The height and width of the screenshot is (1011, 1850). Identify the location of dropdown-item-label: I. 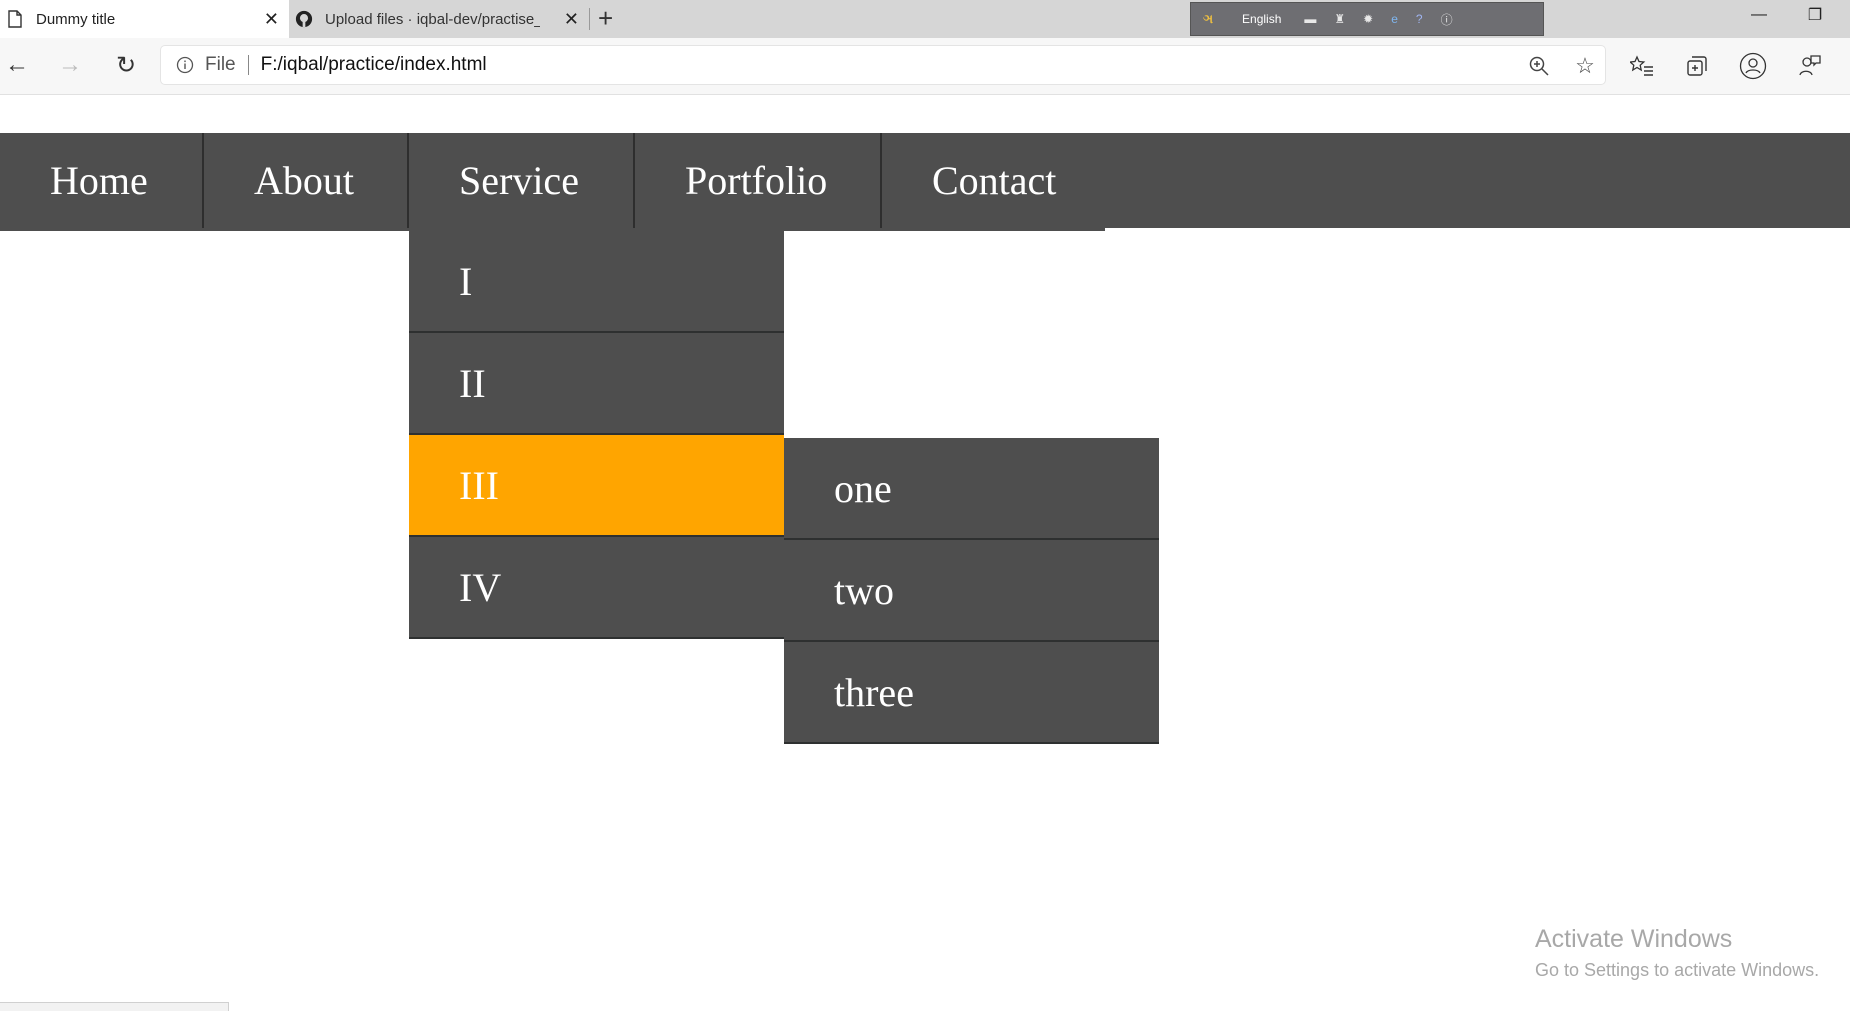
(466, 281).